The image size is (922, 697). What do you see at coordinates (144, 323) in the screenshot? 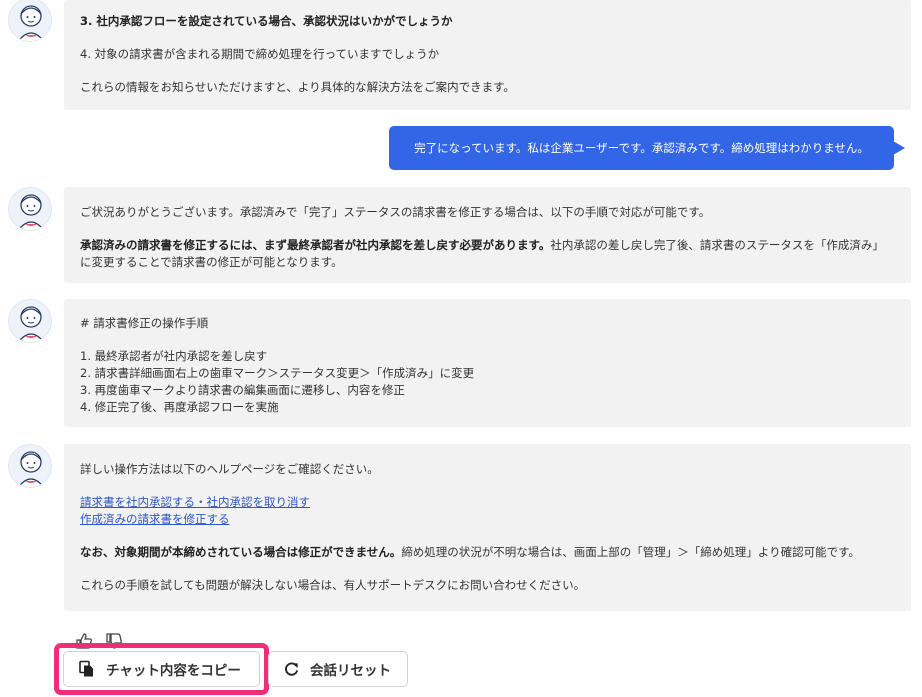
I see `message-heading: # 請求書修正の操作手順` at bounding box center [144, 323].